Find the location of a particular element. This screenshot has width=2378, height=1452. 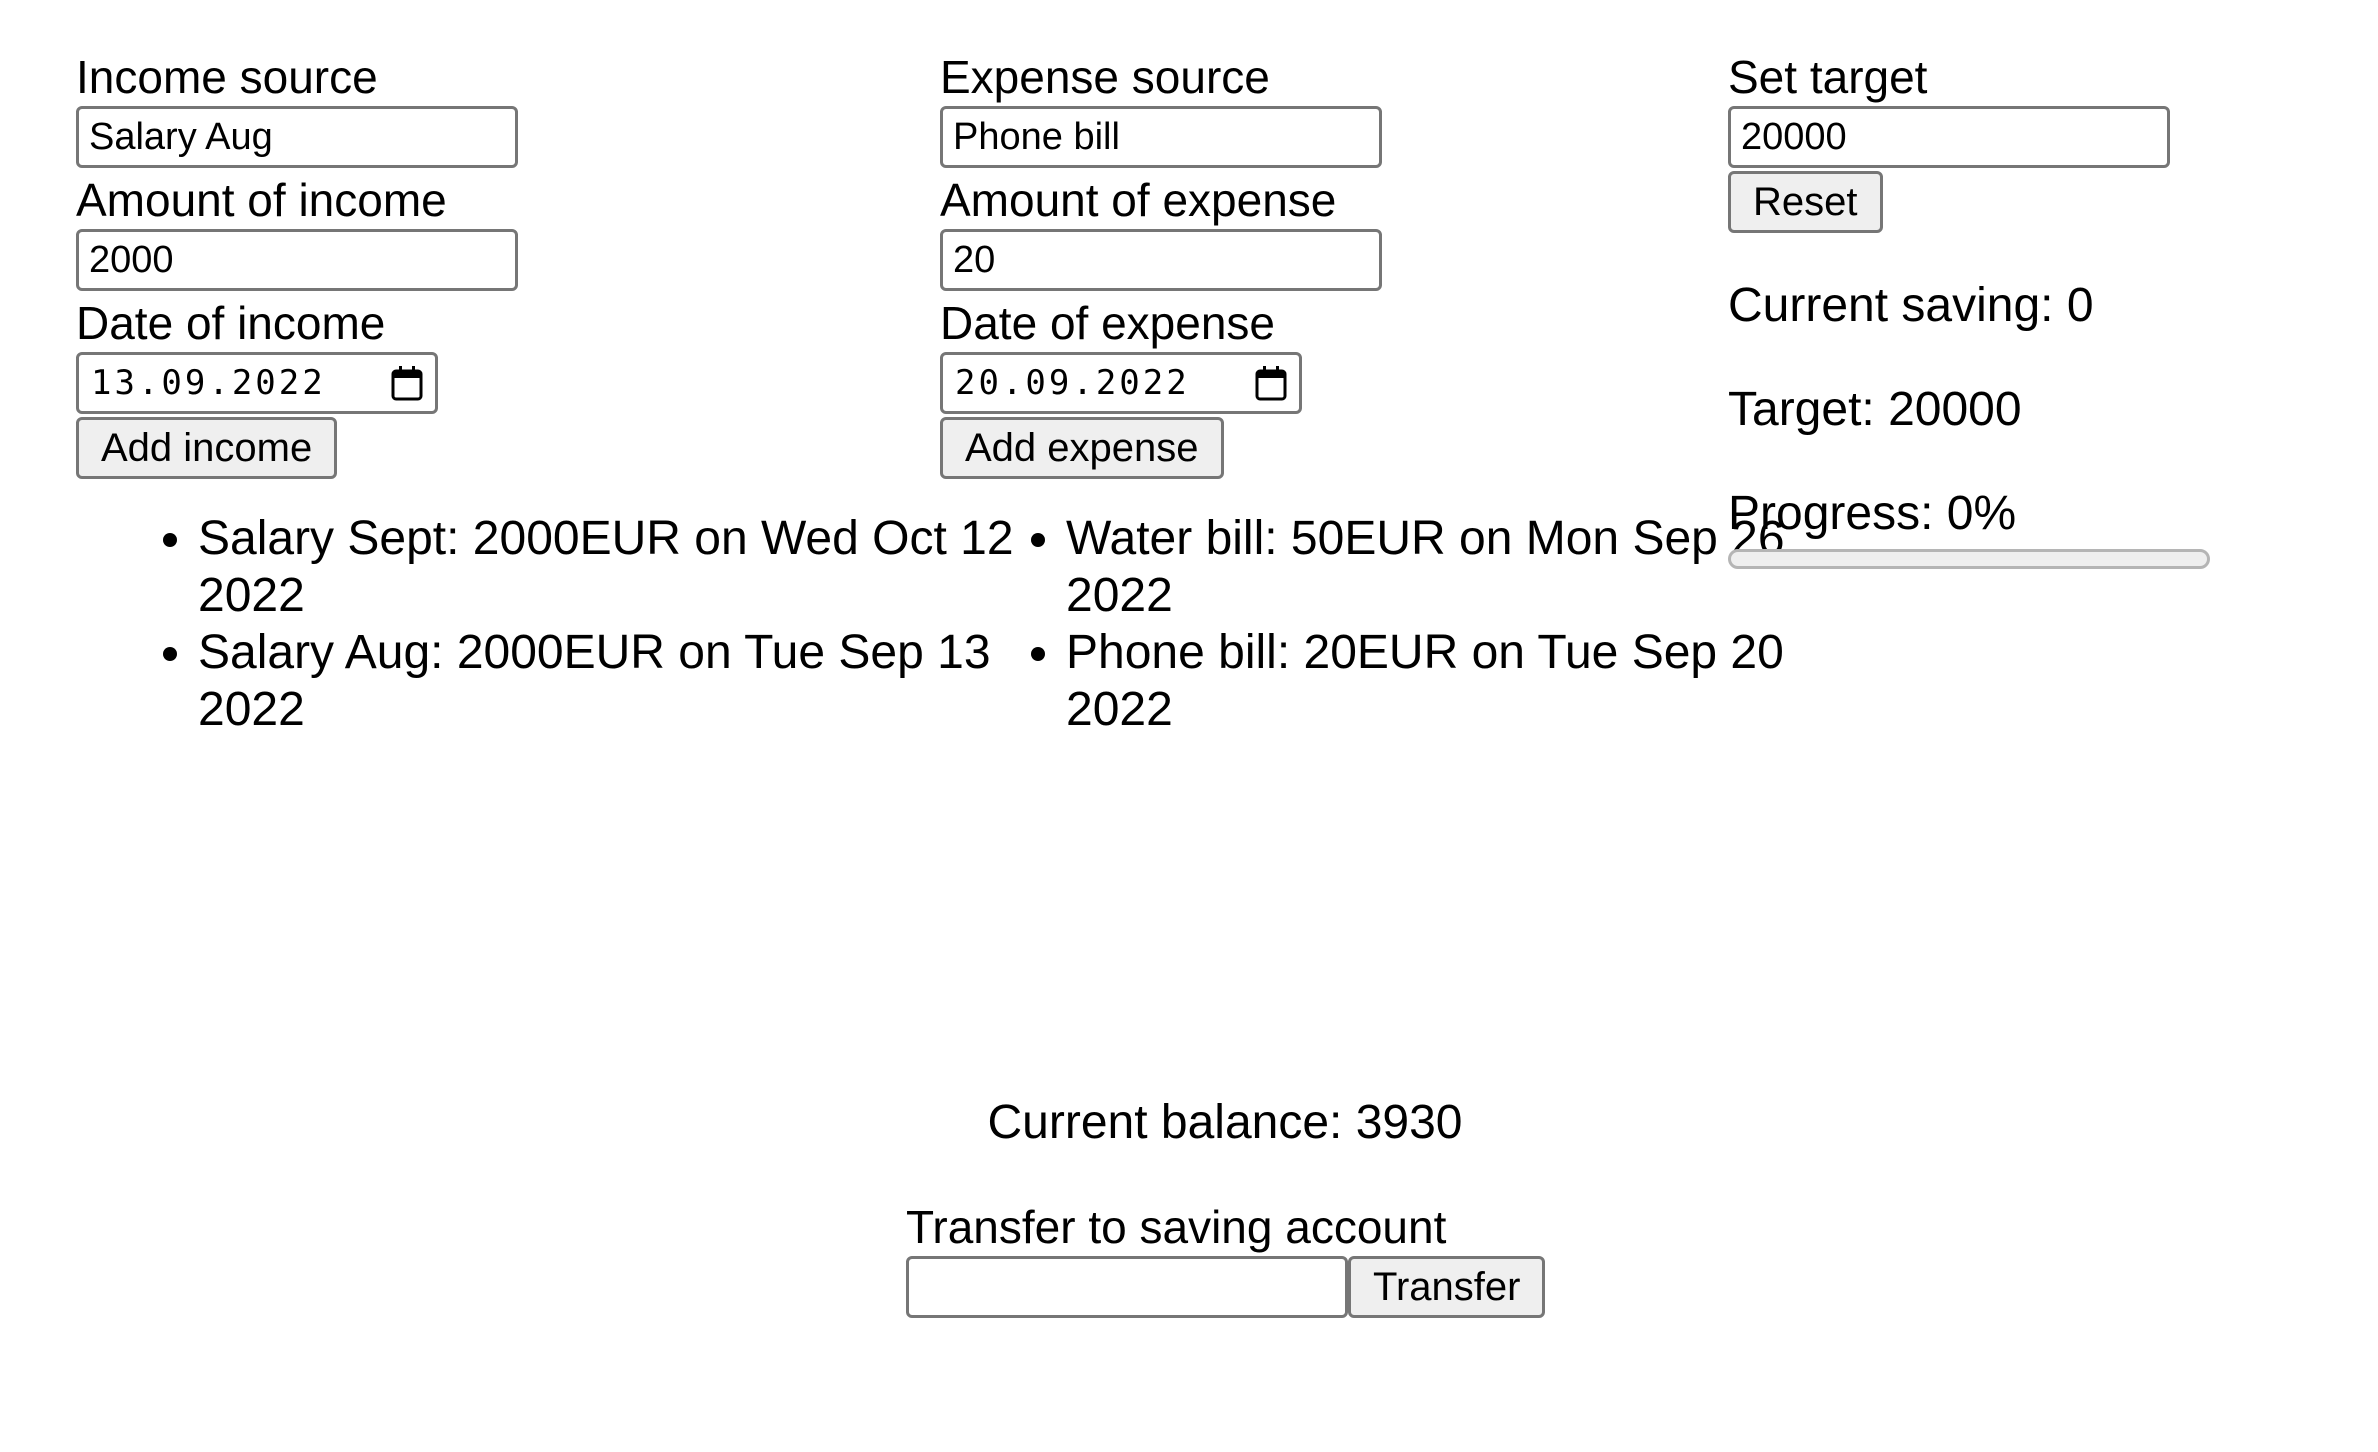

expense-date-input: 20.09.2022 is located at coordinates (1121, 383).